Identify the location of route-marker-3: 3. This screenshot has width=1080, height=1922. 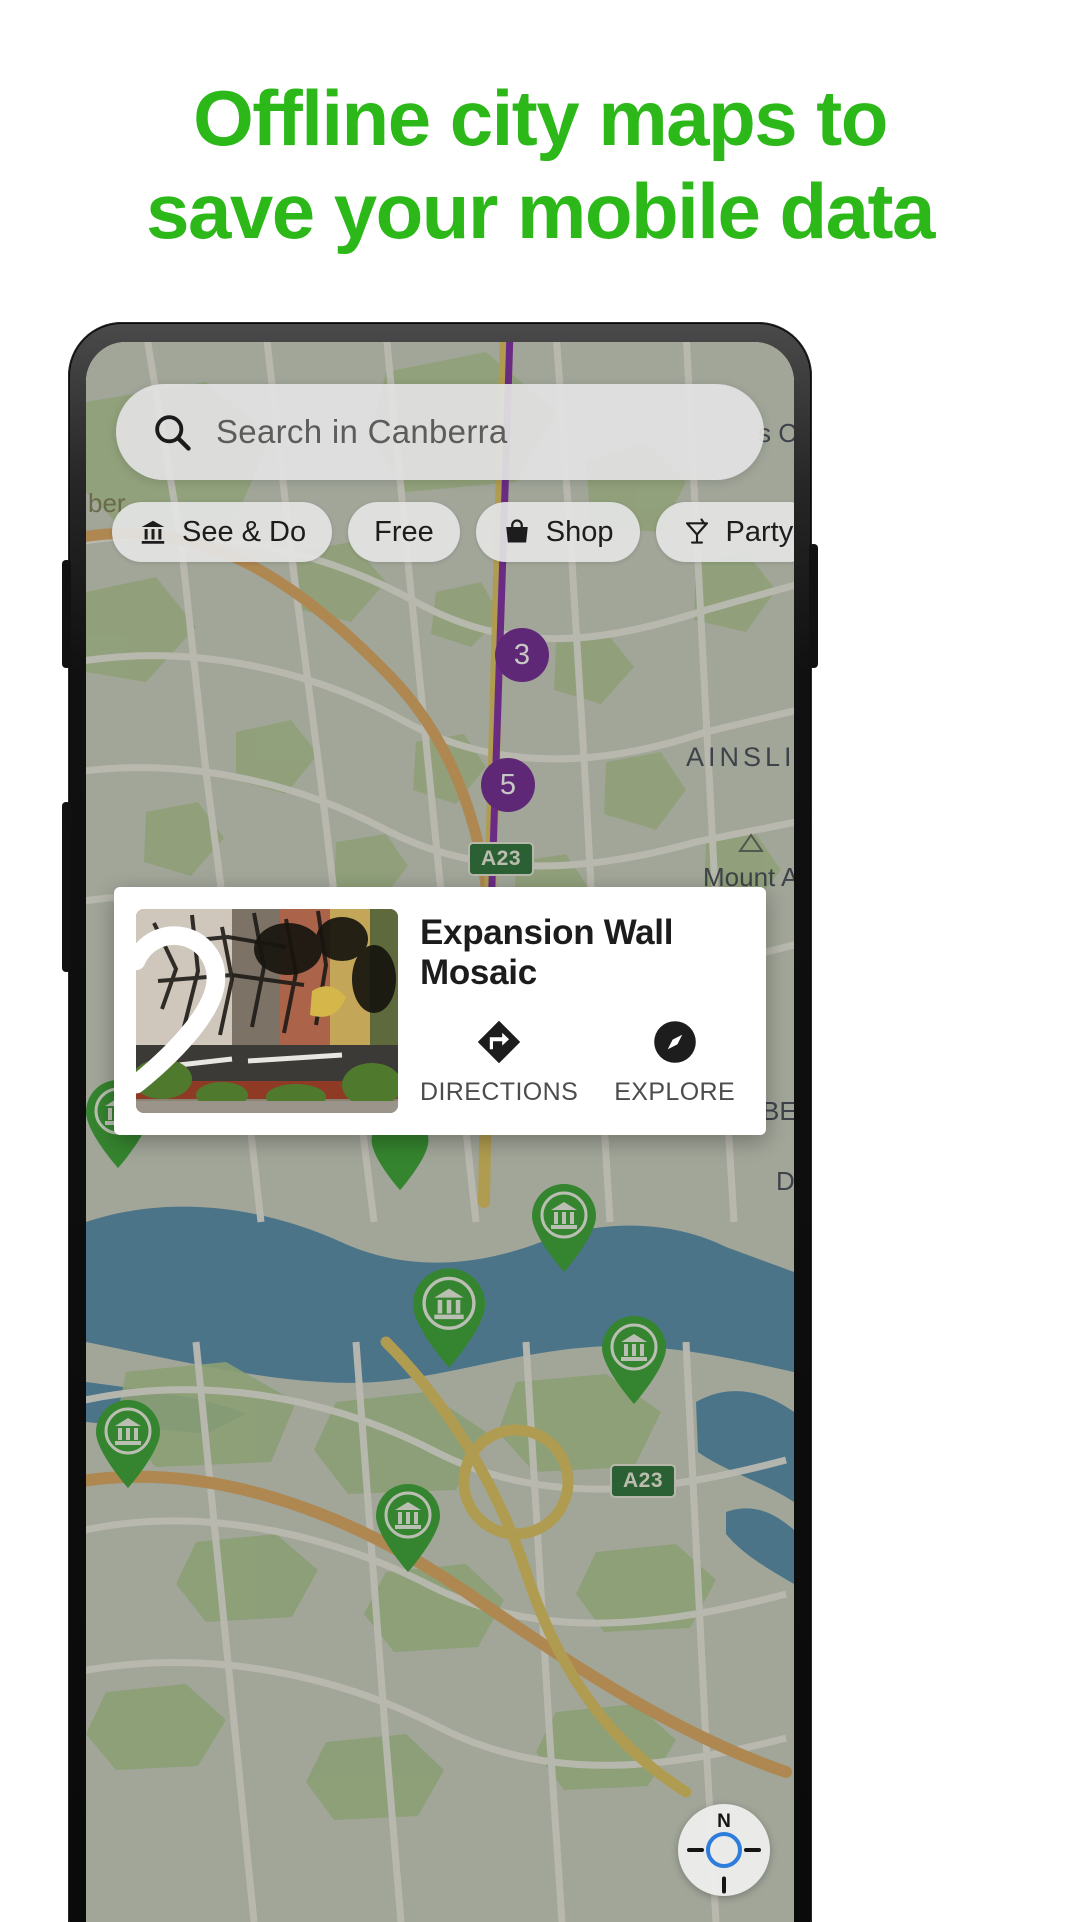
(522, 655).